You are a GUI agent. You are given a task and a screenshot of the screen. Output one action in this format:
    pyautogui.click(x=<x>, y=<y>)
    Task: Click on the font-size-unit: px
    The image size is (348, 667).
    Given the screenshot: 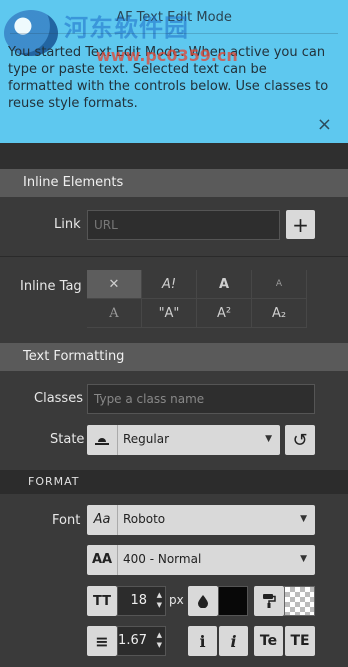 What is the action you would take?
    pyautogui.click(x=176, y=600)
    